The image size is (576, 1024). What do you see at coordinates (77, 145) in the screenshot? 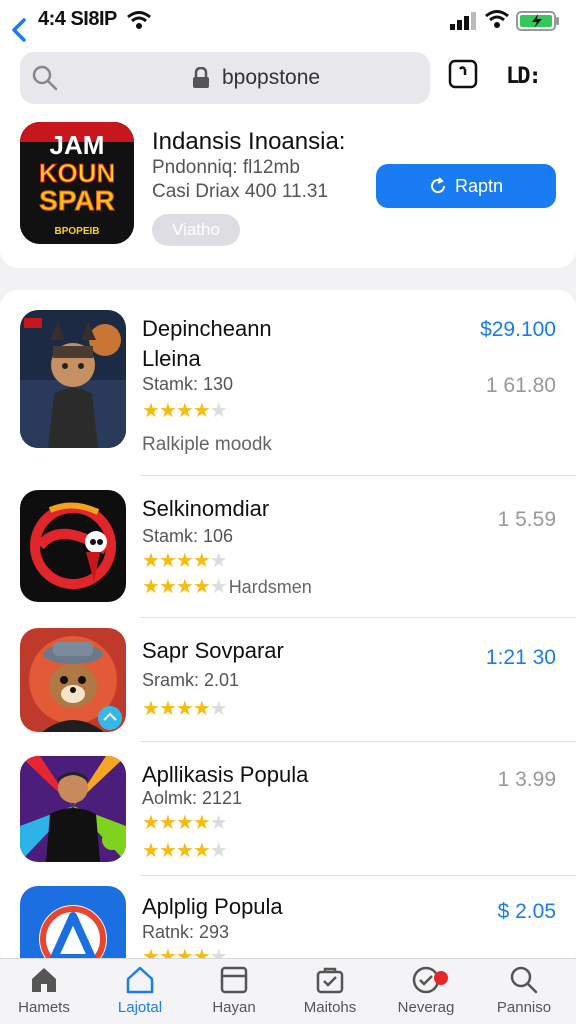
I see `featured-icon-text-1: JAM` at bounding box center [77, 145].